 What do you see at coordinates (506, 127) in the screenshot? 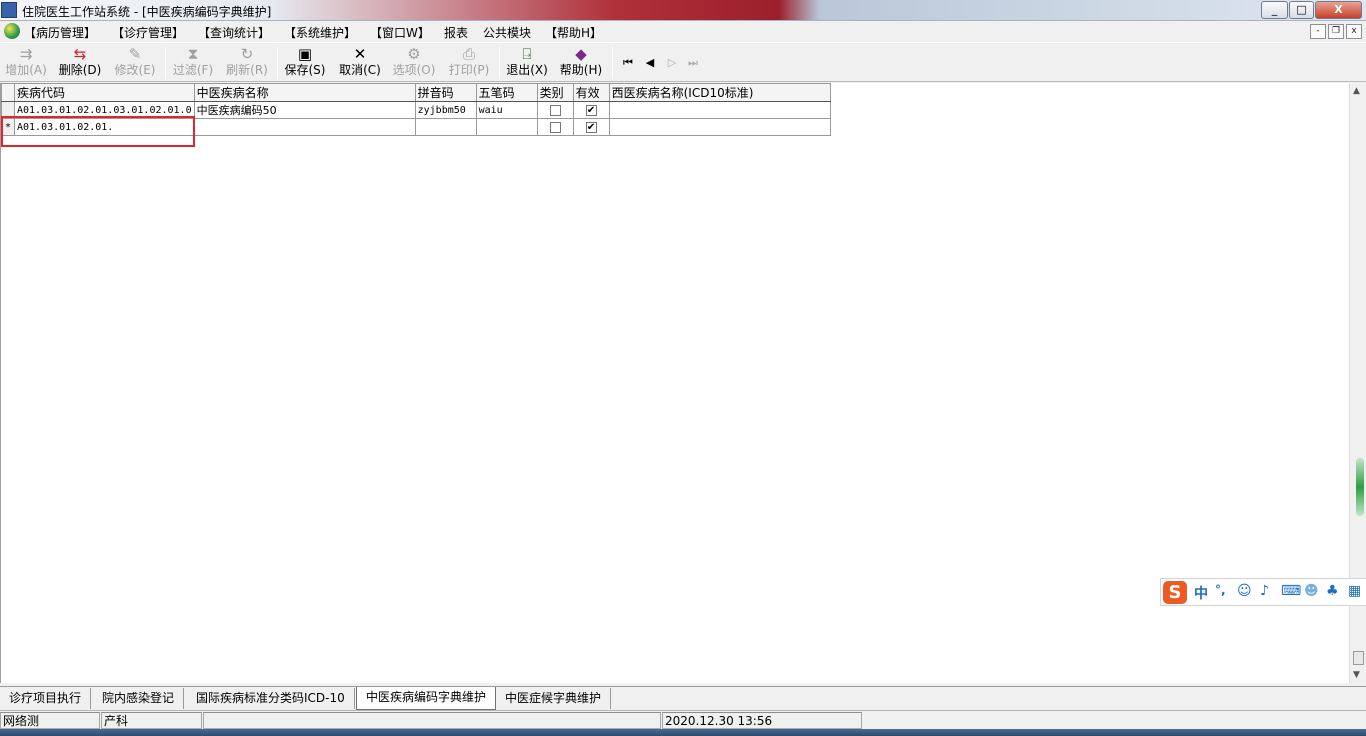
I see `cell-wubi` at bounding box center [506, 127].